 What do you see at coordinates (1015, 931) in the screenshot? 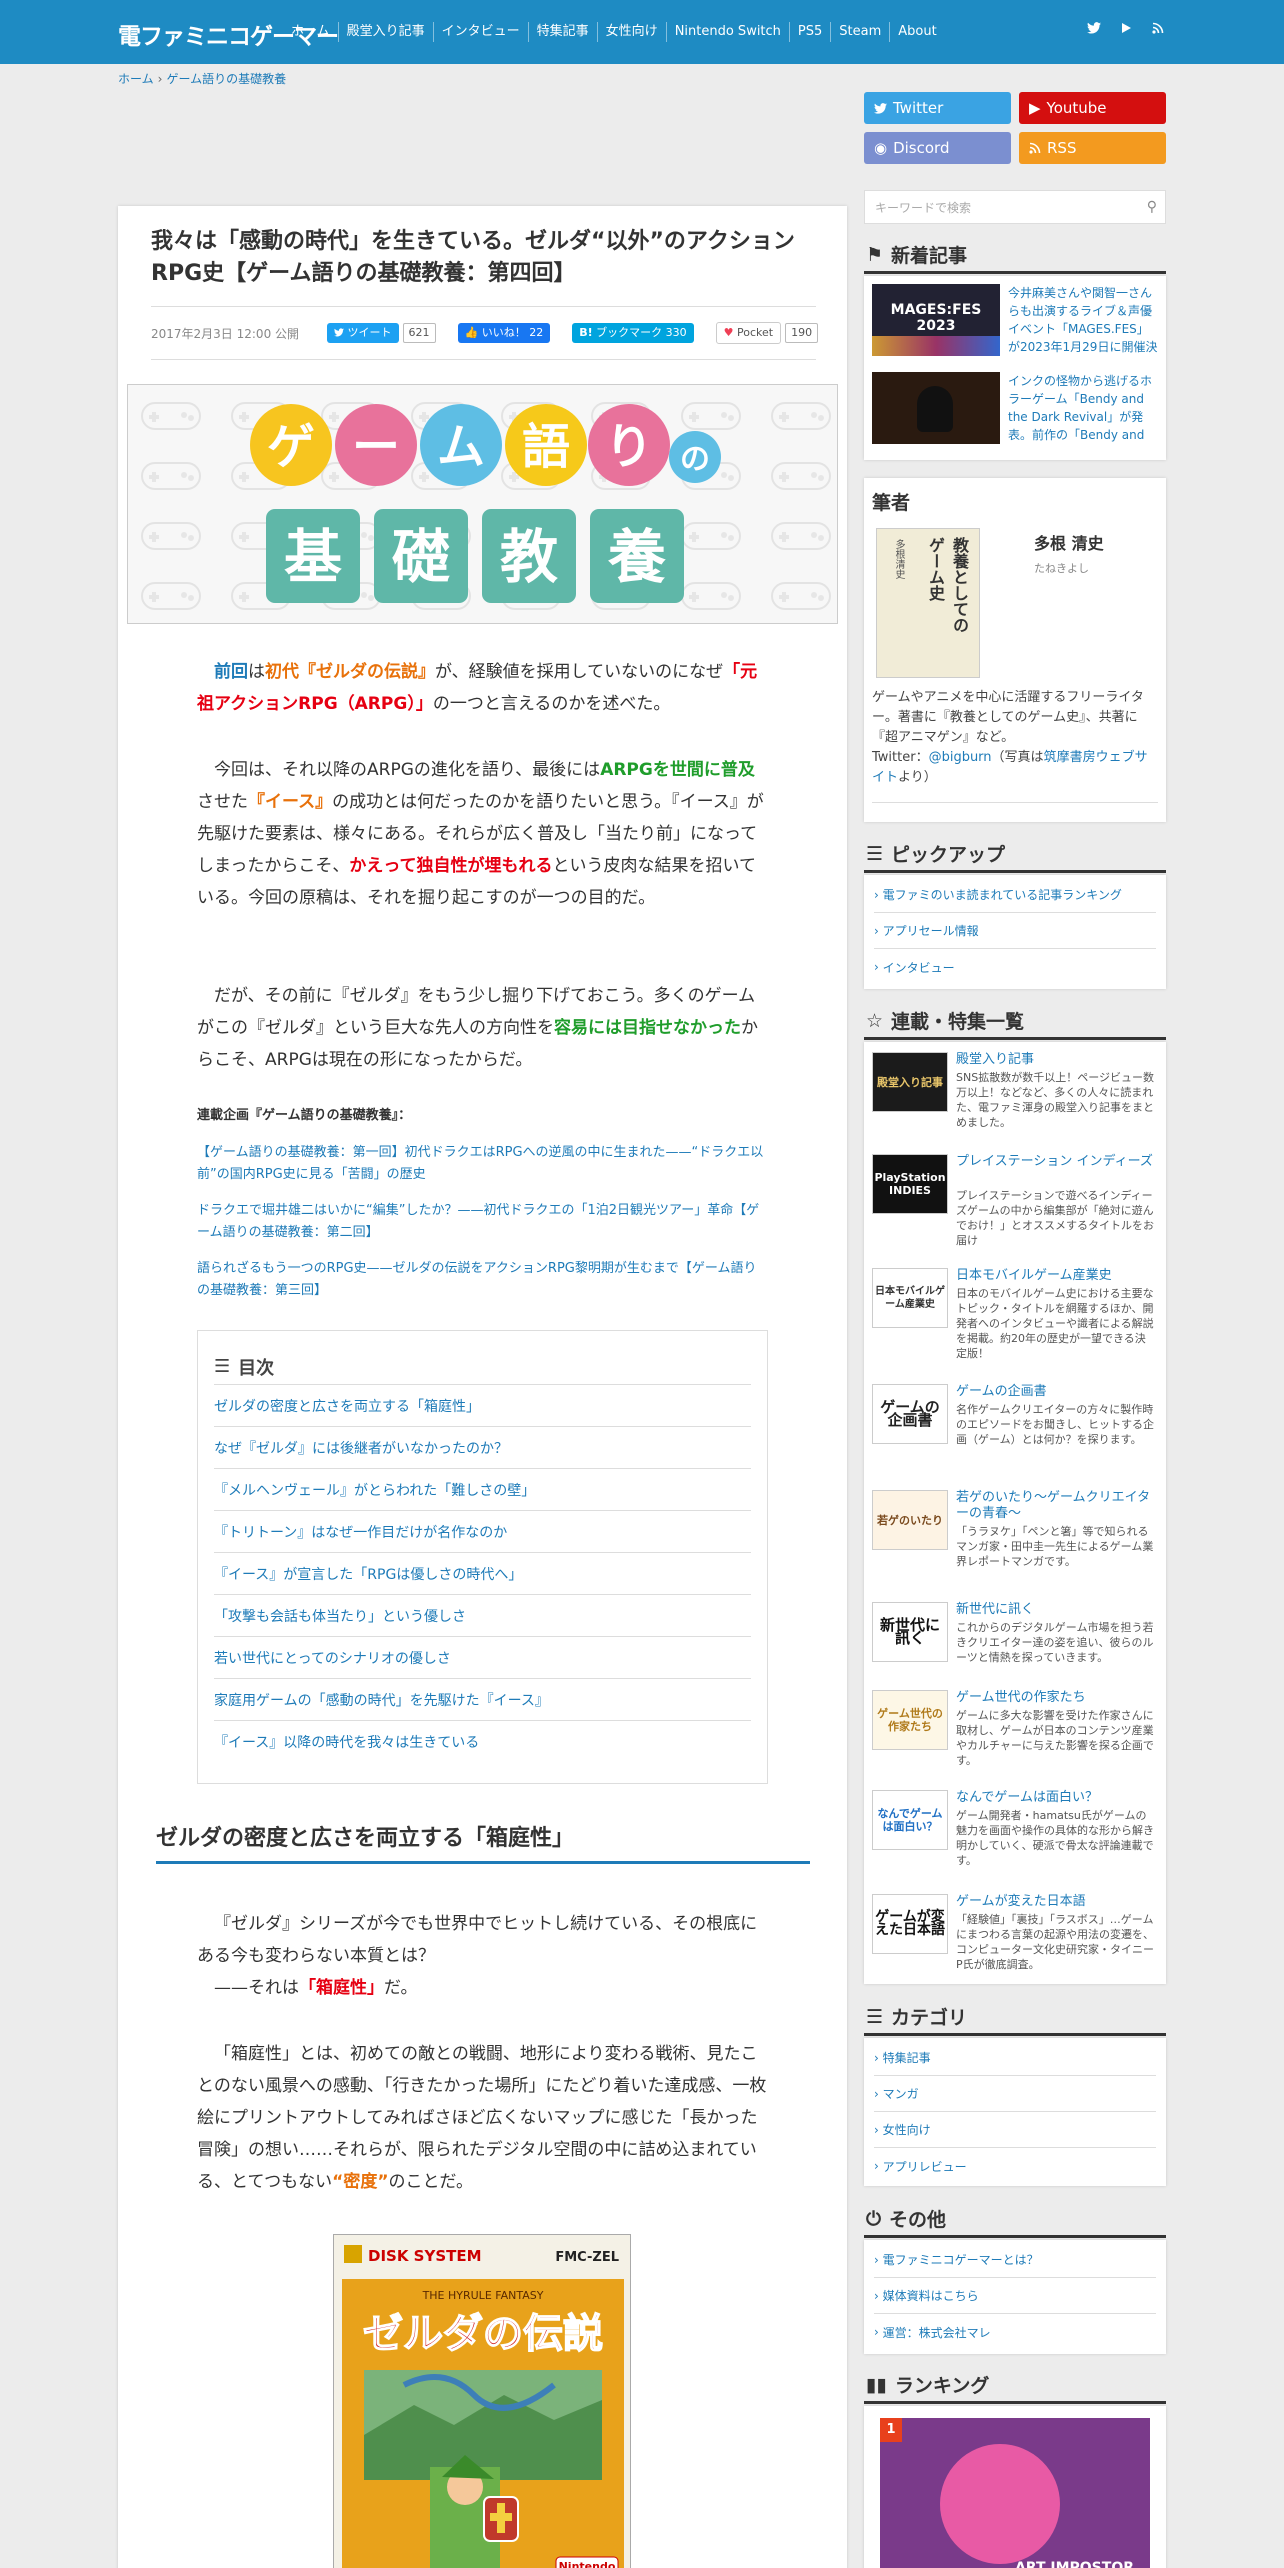
I see `pickup-link: › アプリセール情報` at bounding box center [1015, 931].